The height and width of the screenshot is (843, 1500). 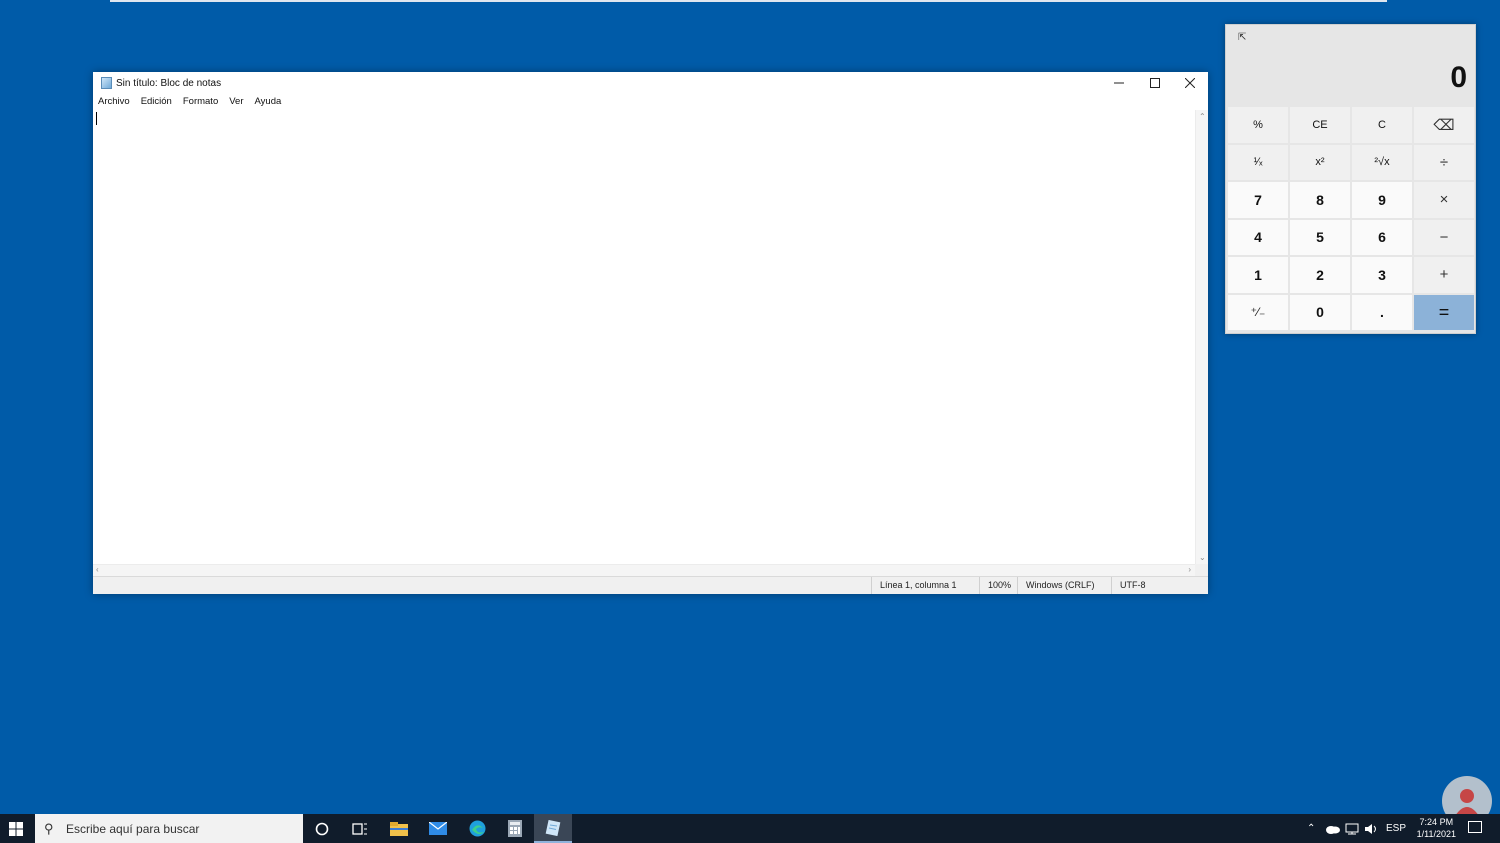 I want to click on cloud-icon, so click(x=1333, y=829).